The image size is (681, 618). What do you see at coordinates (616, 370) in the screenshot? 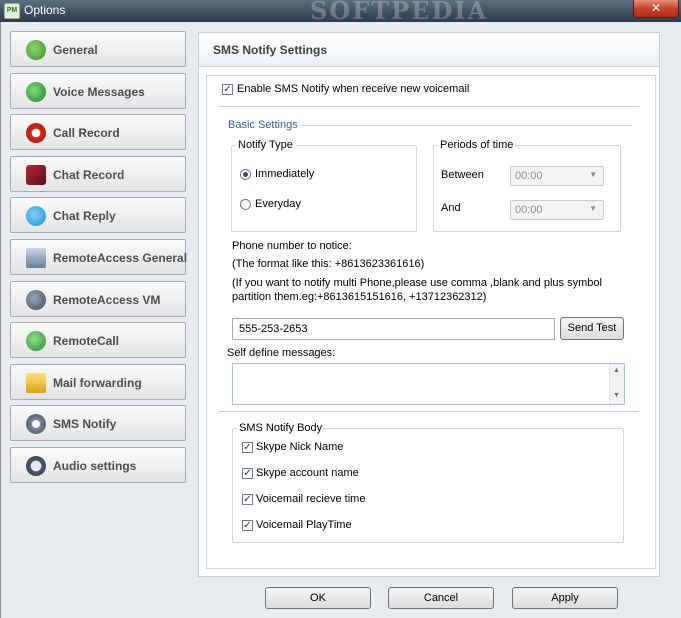
I see `scroll-up-icon: ▲` at bounding box center [616, 370].